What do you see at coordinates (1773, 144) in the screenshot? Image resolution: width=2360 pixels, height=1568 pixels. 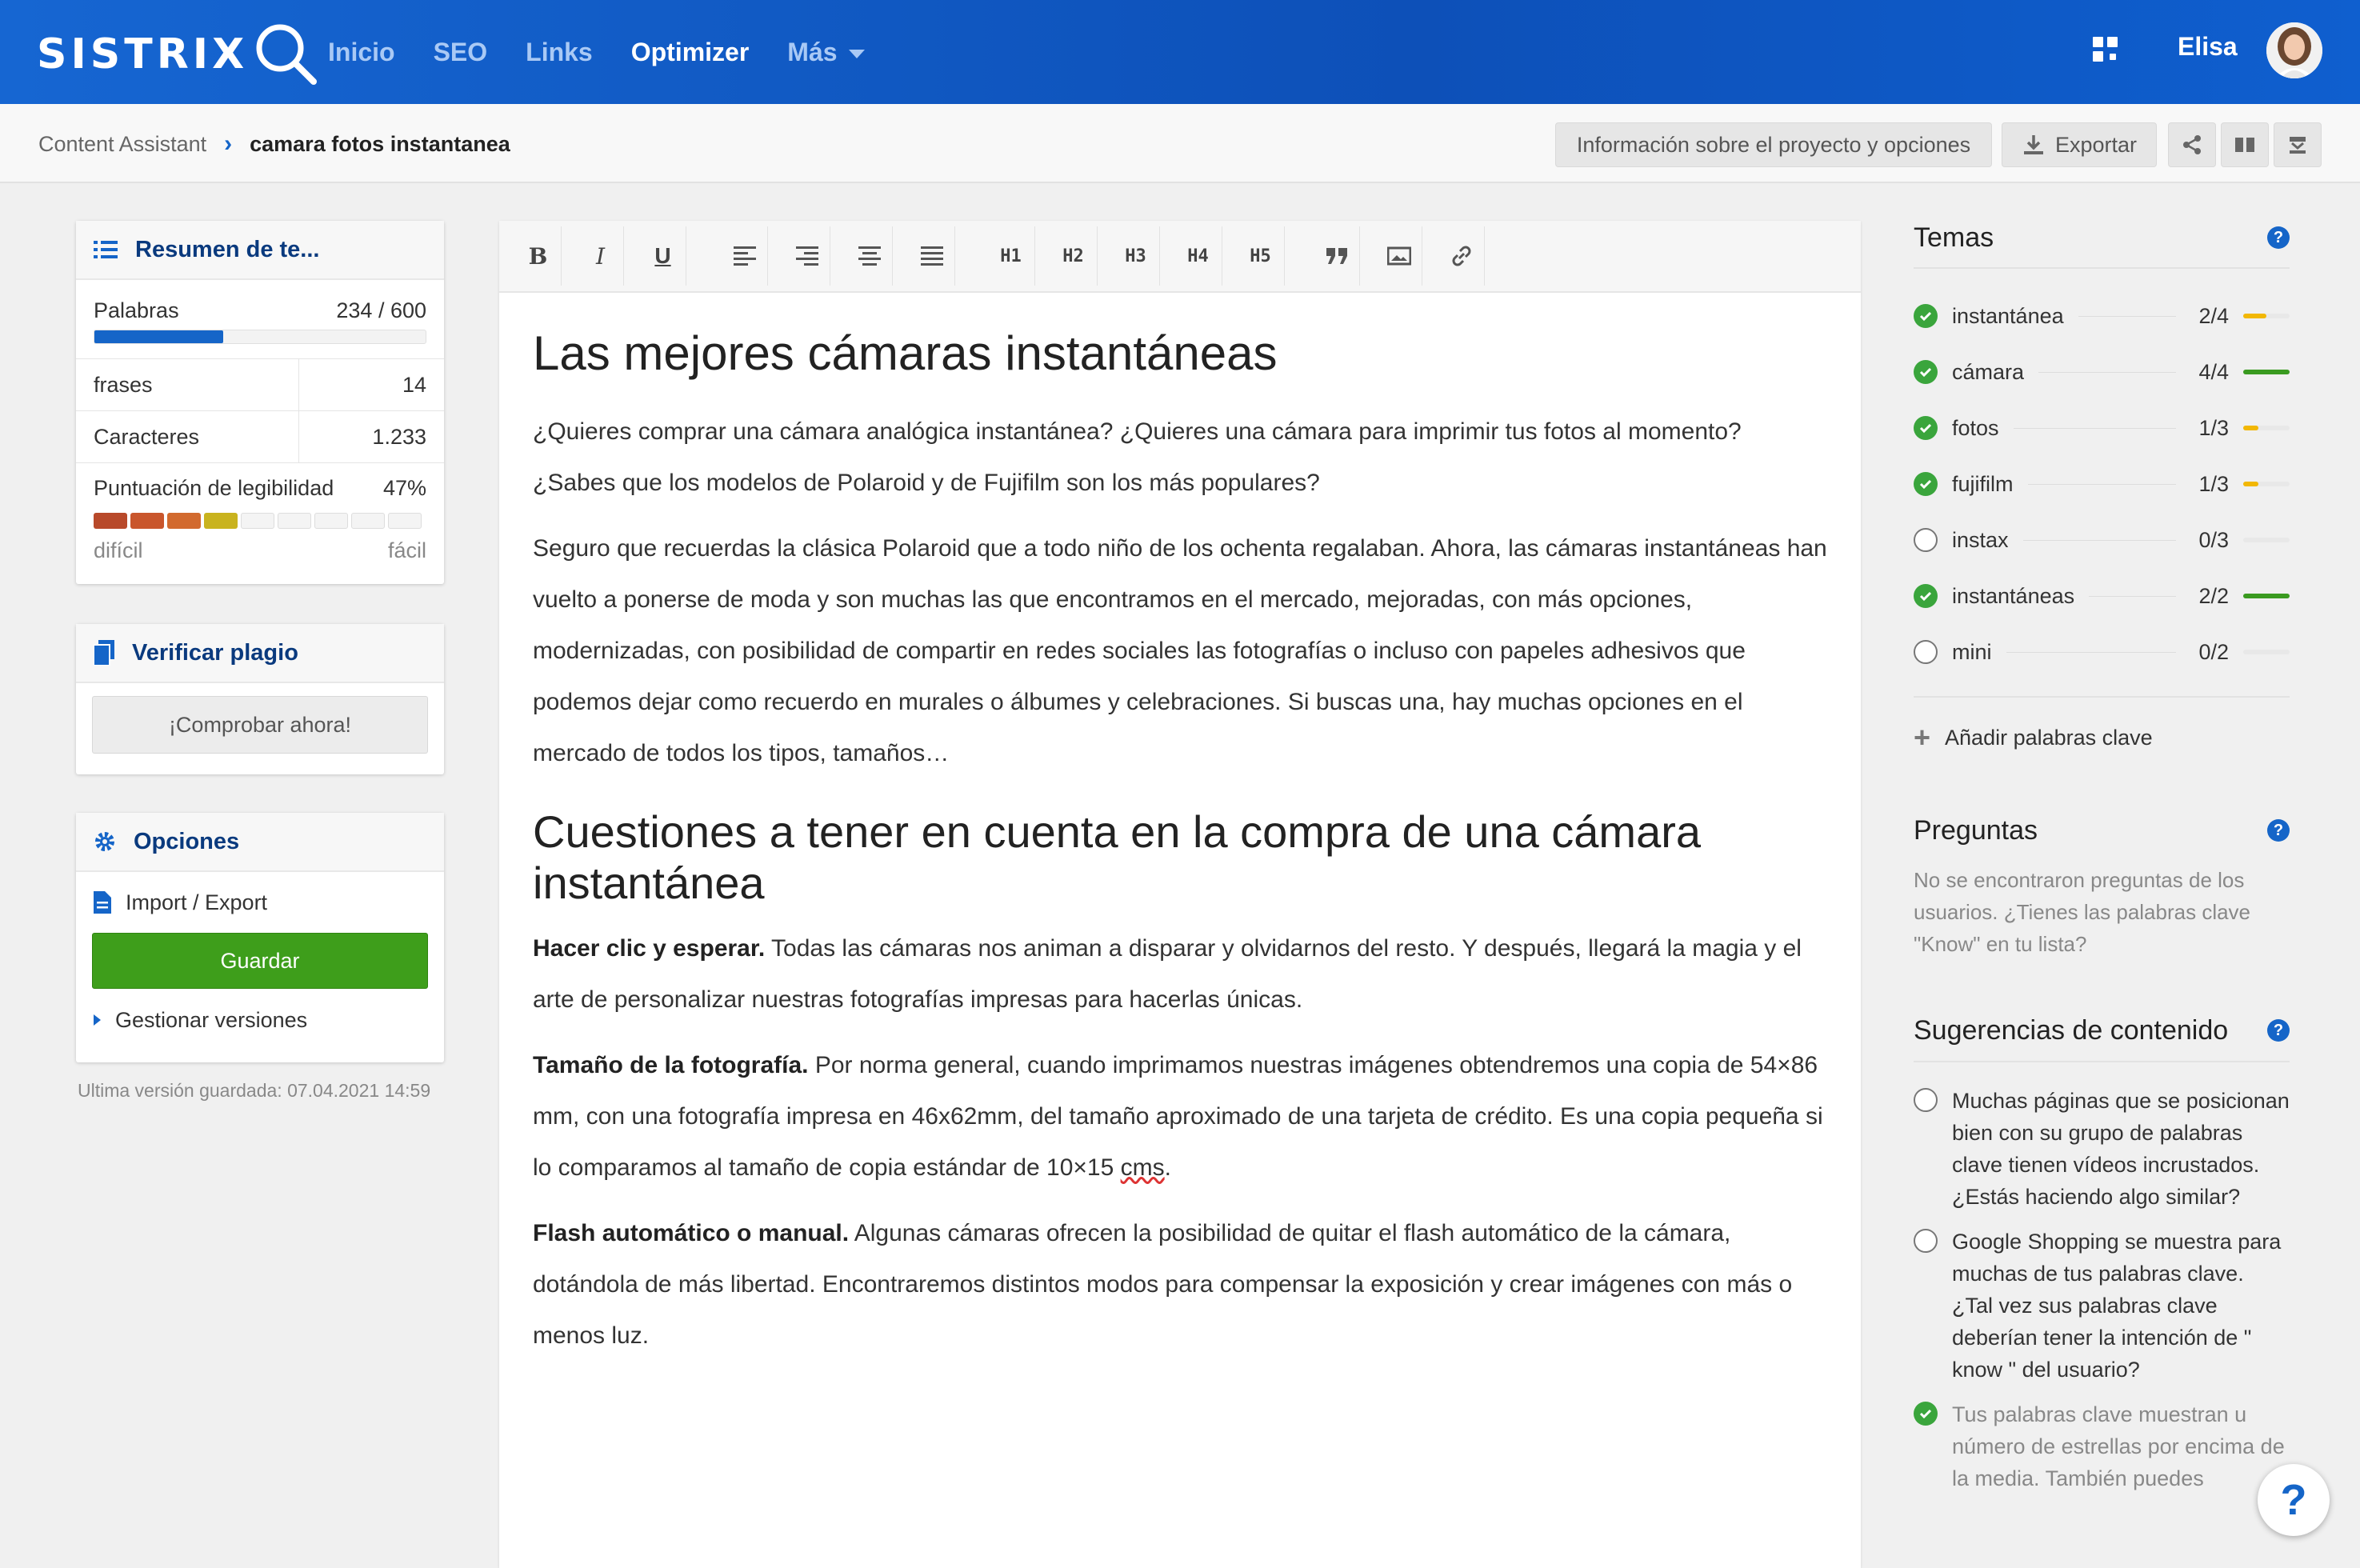 I see `project-info-button: Información sobre el proyecto y opciones` at bounding box center [1773, 144].